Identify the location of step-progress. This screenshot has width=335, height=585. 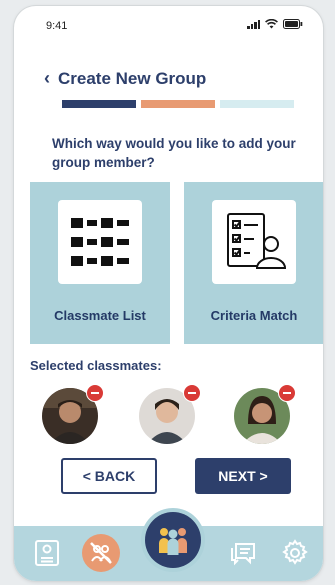
(178, 104).